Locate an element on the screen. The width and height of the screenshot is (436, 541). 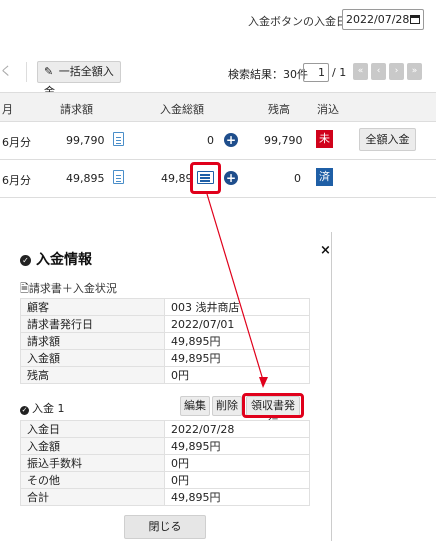
first-page-button: « is located at coordinates (360, 71).